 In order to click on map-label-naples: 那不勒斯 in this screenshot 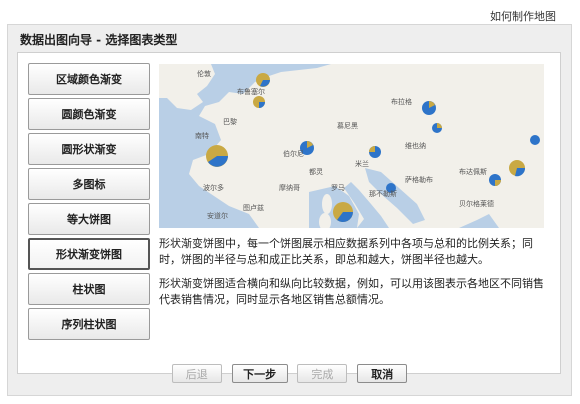, I will do `click(383, 193)`.